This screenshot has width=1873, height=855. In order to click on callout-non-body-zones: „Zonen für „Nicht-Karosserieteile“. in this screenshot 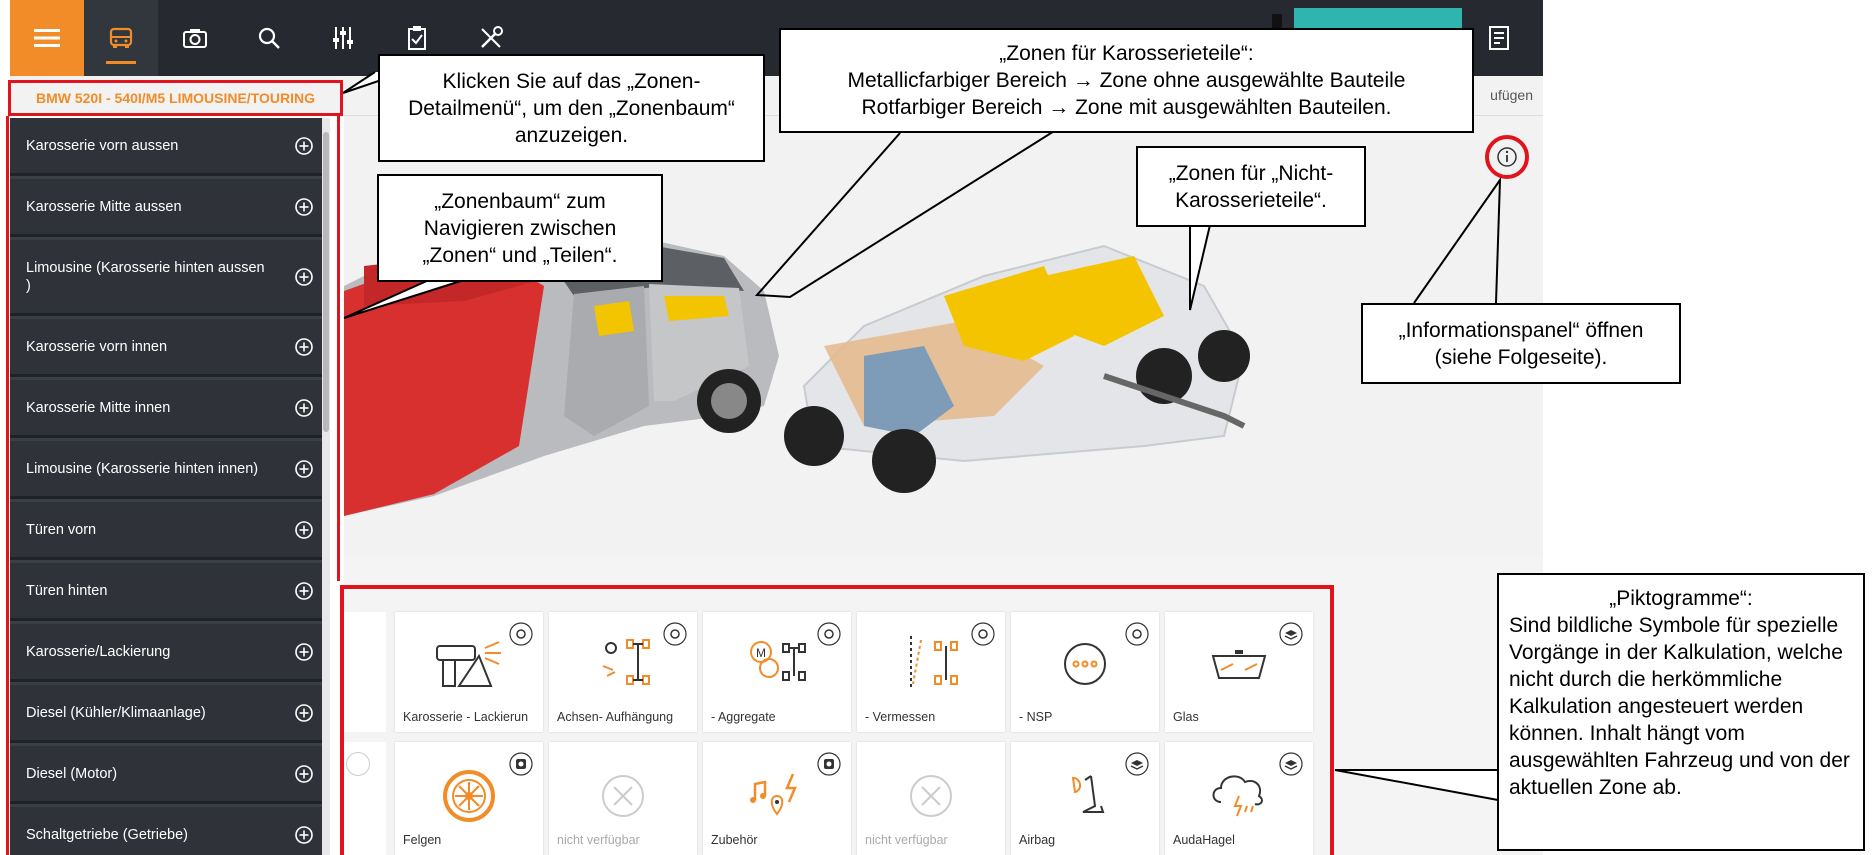, I will do `click(1251, 186)`.